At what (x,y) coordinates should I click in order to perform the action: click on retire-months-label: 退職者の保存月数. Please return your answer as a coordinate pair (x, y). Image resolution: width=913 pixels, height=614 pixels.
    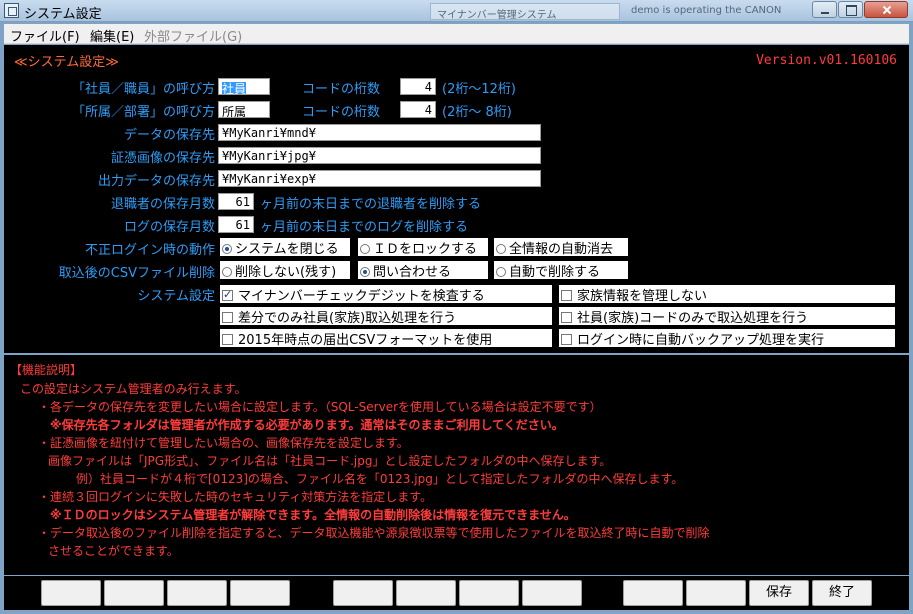
    Looking at the image, I should click on (162, 204).